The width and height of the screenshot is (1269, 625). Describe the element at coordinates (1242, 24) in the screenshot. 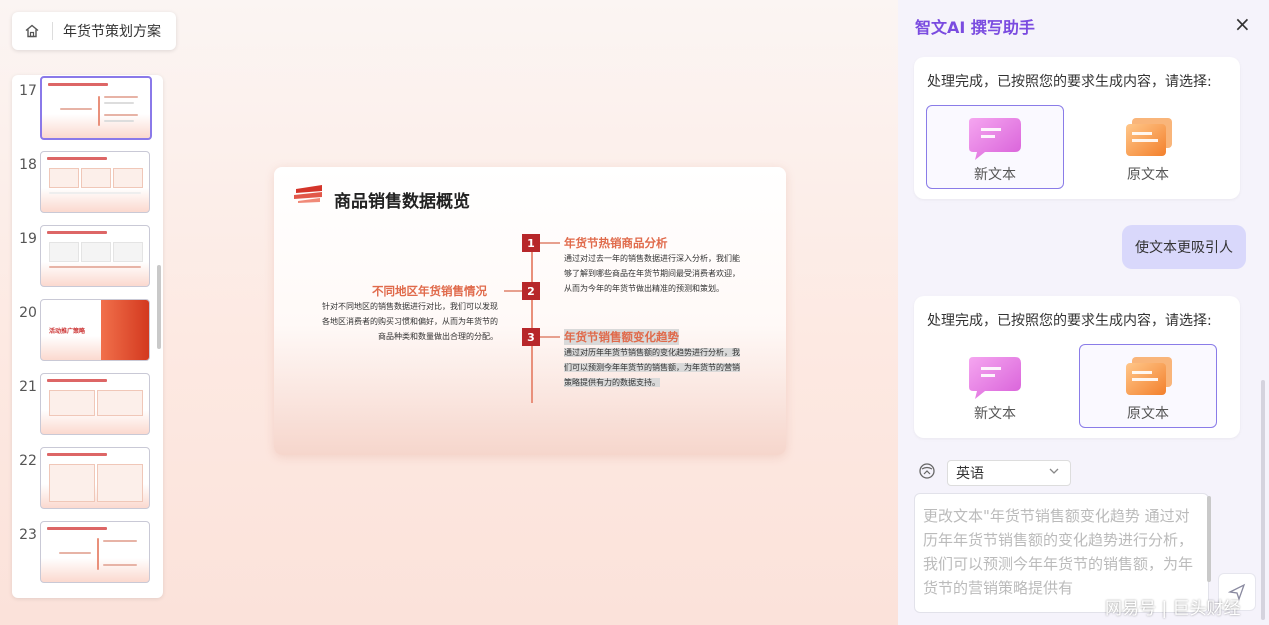

I see `close-icon: ×` at that location.